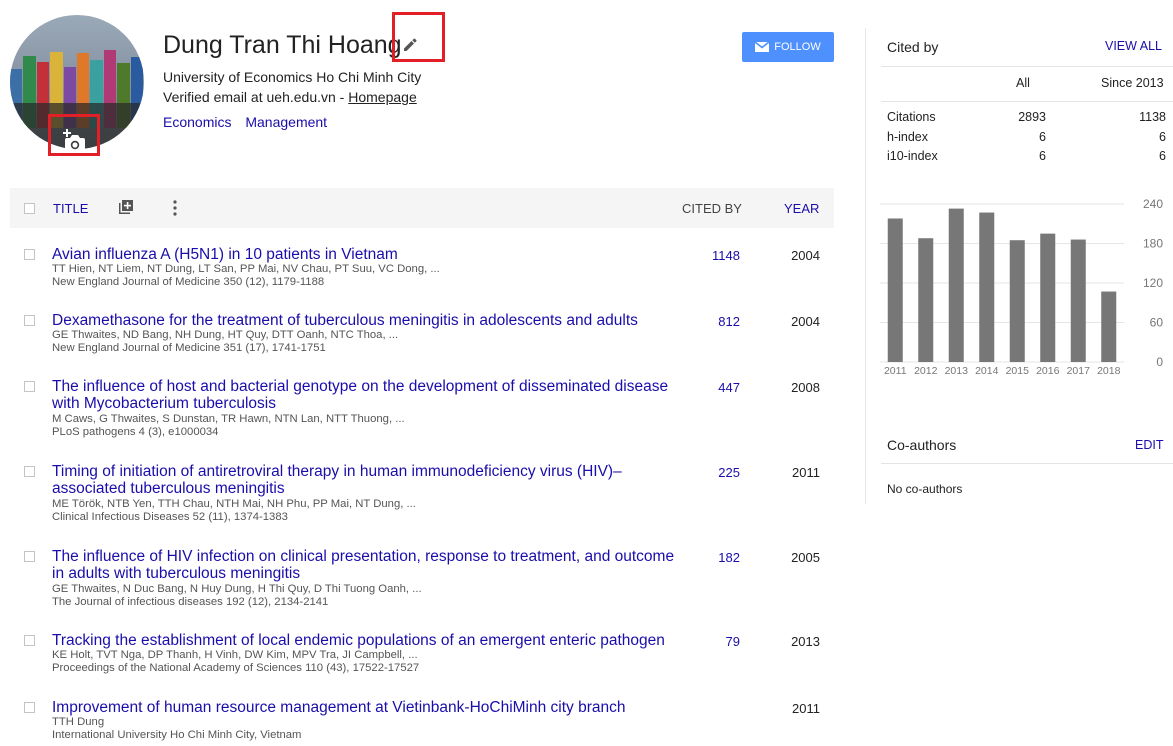  What do you see at coordinates (865, 266) in the screenshot?
I see `column-divider` at bounding box center [865, 266].